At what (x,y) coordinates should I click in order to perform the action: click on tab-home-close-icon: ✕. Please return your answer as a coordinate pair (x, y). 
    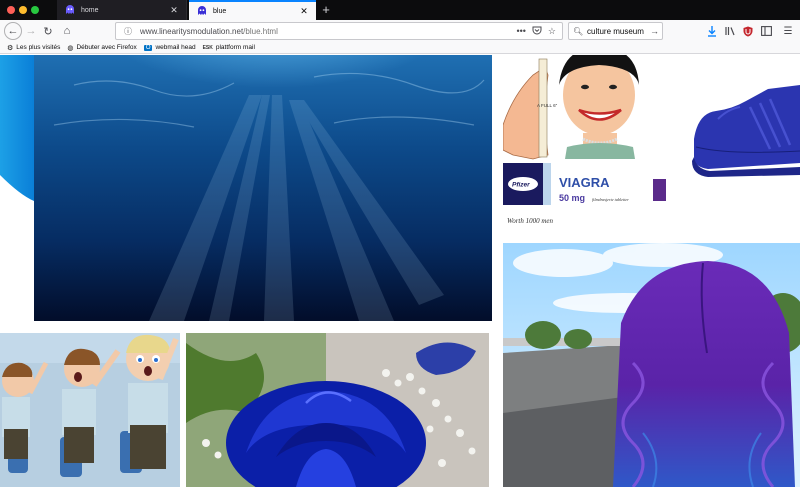
    Looking at the image, I should click on (174, 10).